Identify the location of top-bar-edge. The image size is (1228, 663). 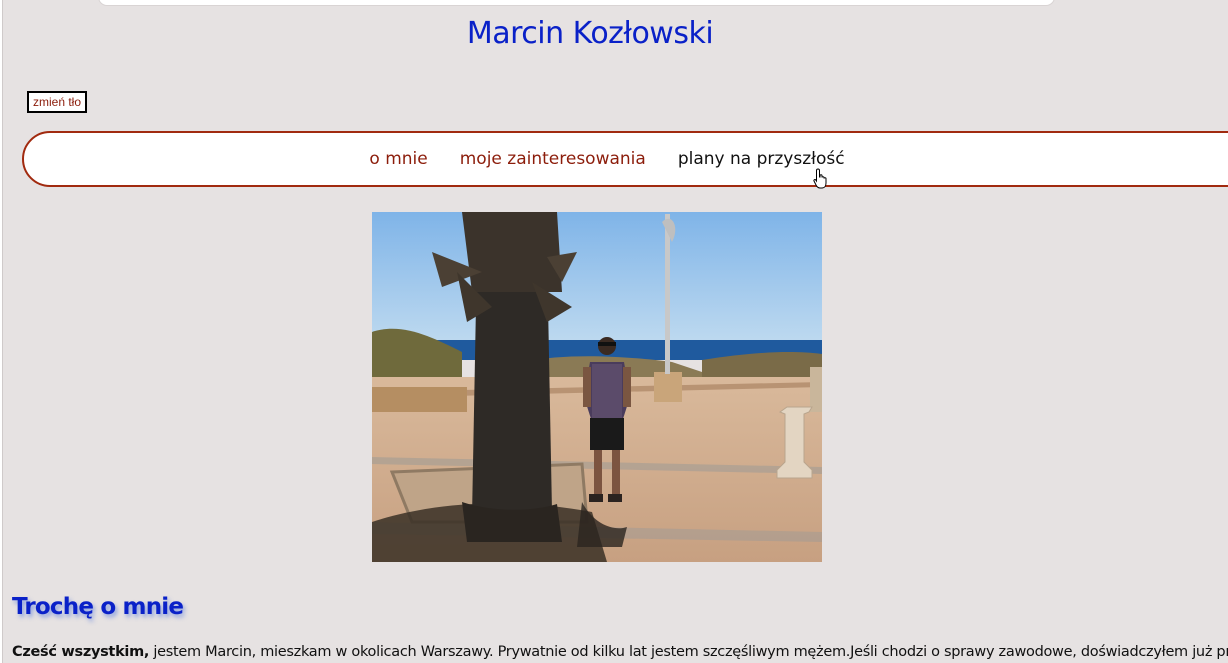
(576, 3).